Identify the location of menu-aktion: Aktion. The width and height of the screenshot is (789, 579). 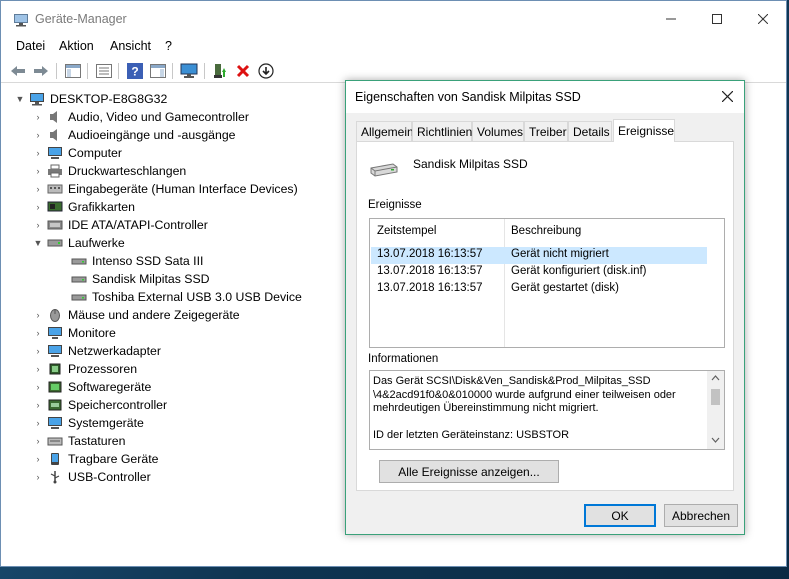
(76, 46).